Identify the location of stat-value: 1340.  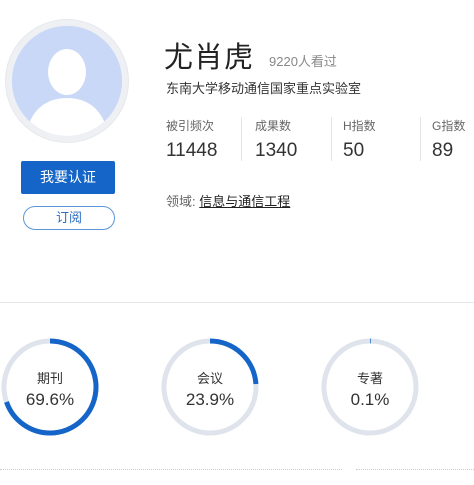
(276, 150).